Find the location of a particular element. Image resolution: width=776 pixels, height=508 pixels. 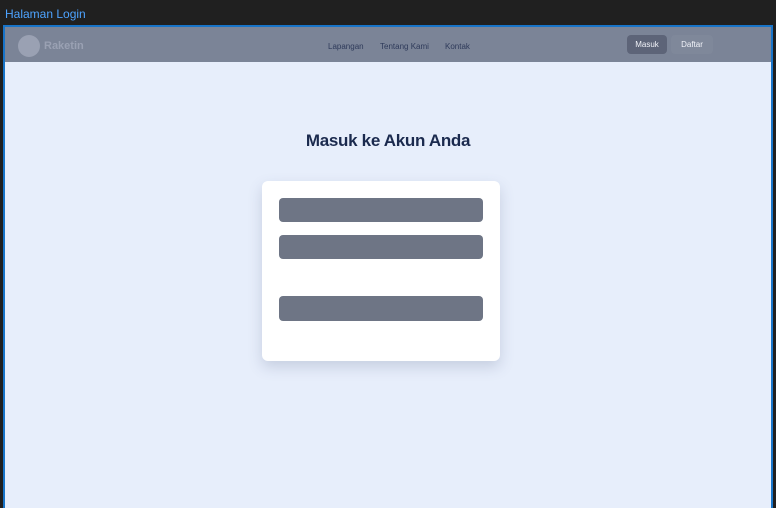

window-titlebar: Halaman Login is located at coordinates (388, 12).